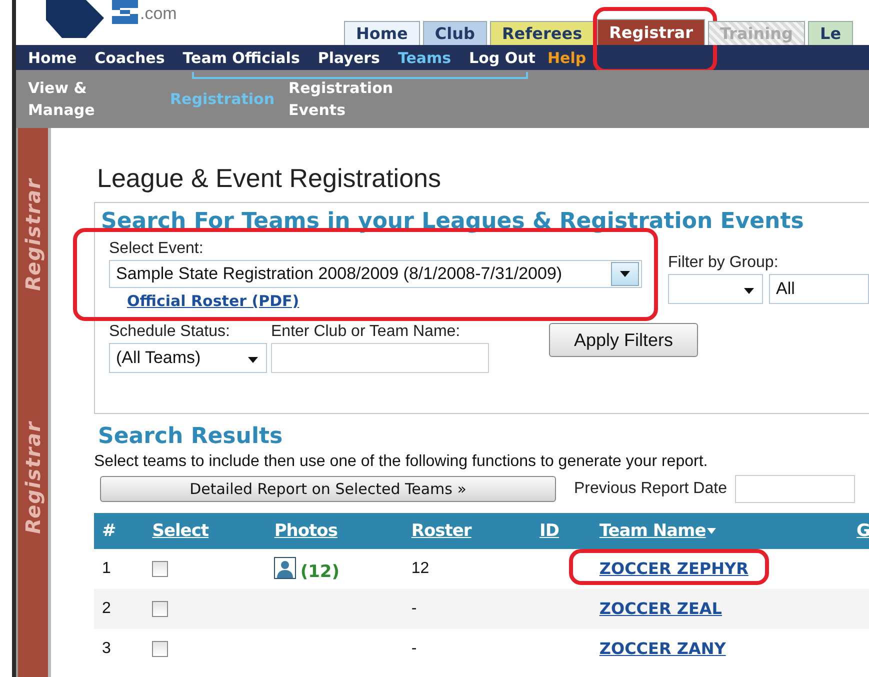 The height and width of the screenshot is (677, 869). What do you see at coordinates (542, 33) in the screenshot?
I see `nav-tab: Referees` at bounding box center [542, 33].